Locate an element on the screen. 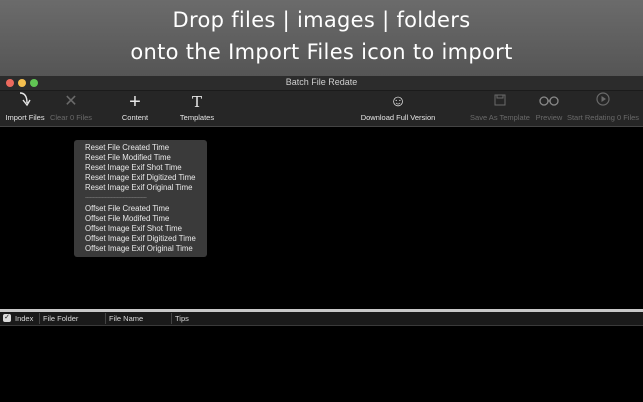  select-all-checkbox: ✓ is located at coordinates (7, 318).